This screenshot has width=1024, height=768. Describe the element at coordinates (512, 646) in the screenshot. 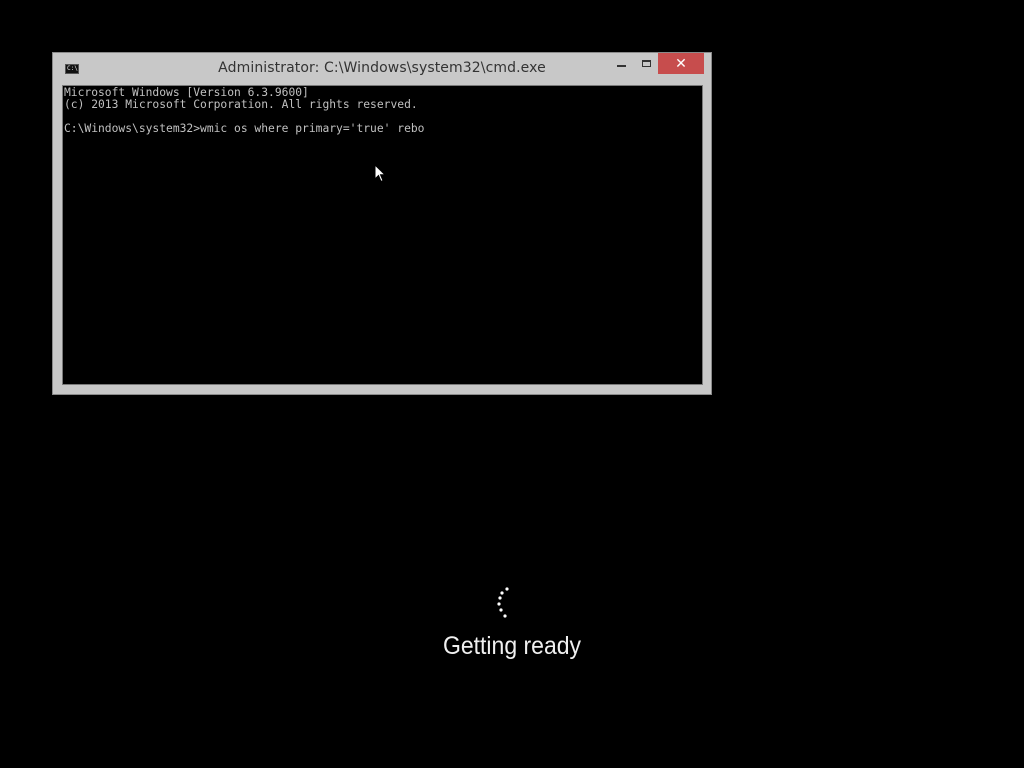

I see `status-message: Getting ready` at that location.